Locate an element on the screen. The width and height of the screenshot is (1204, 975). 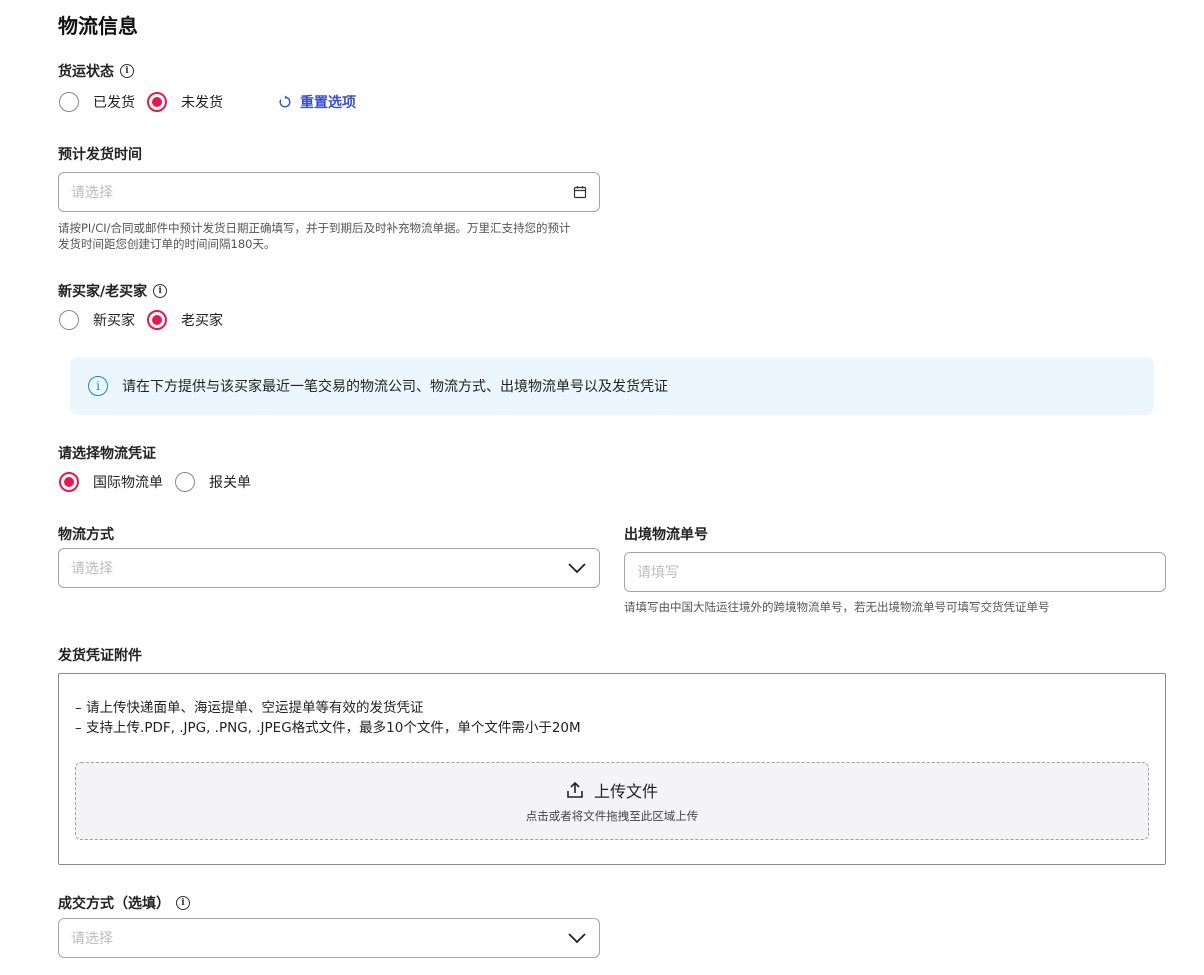
logistics-proof-label: 请选择物流凭证 is located at coordinates (107, 454).